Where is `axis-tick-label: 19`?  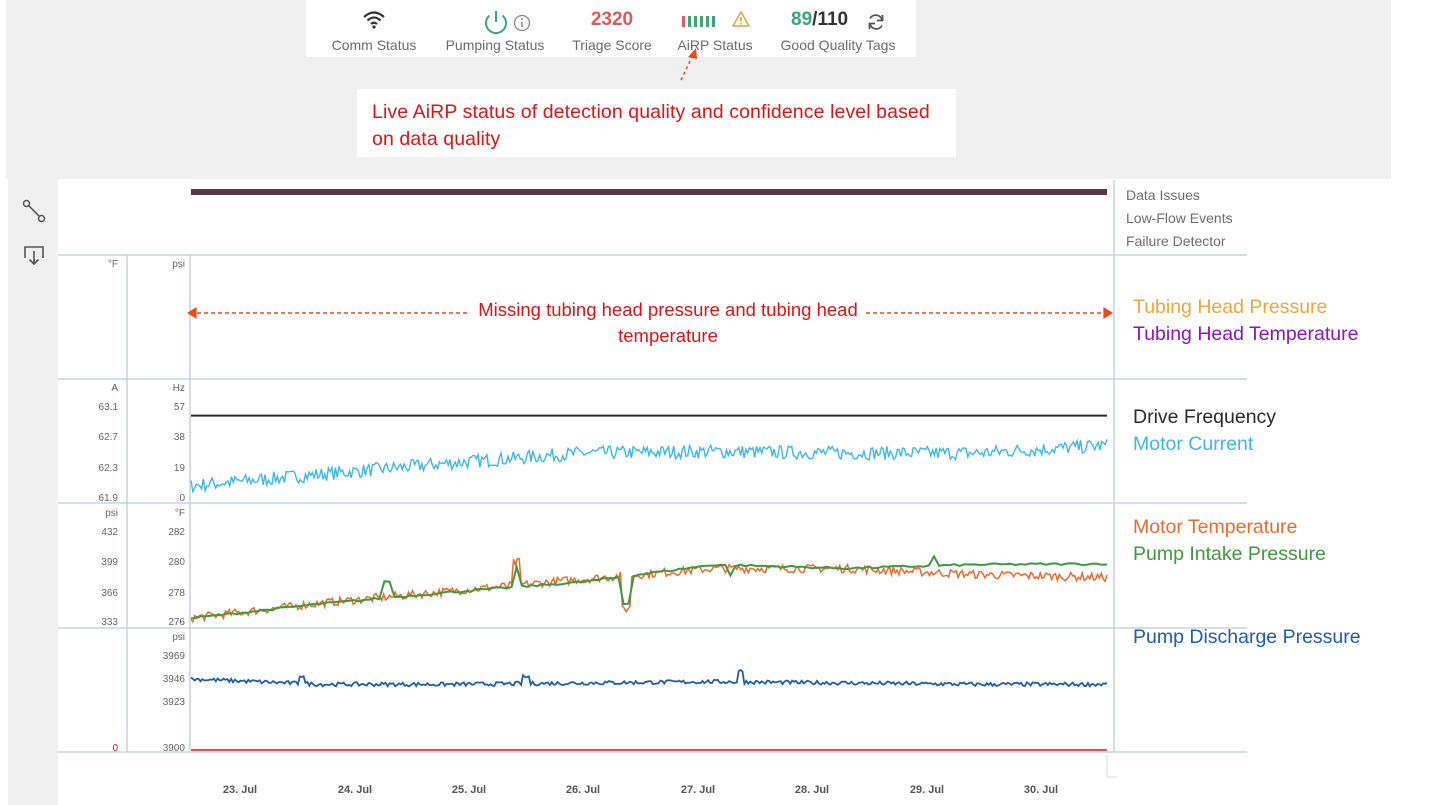 axis-tick-label: 19 is located at coordinates (180, 468).